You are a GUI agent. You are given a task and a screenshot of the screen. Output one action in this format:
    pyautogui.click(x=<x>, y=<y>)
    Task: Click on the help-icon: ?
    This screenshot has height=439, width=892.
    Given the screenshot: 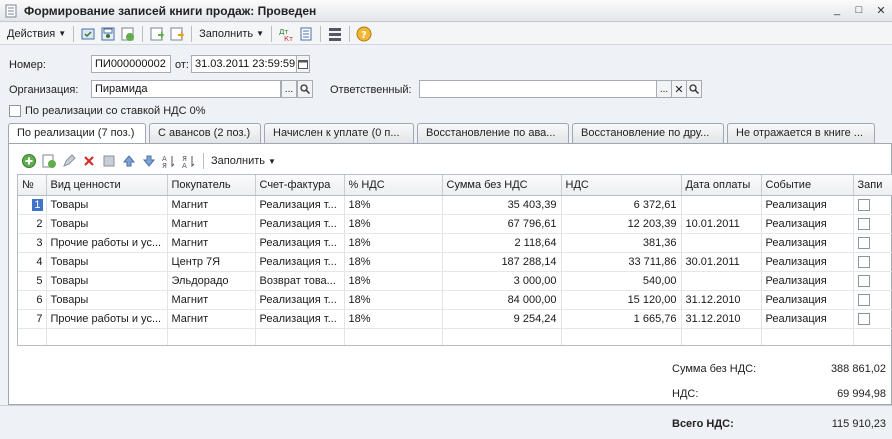 What is the action you would take?
    pyautogui.click(x=364, y=34)
    